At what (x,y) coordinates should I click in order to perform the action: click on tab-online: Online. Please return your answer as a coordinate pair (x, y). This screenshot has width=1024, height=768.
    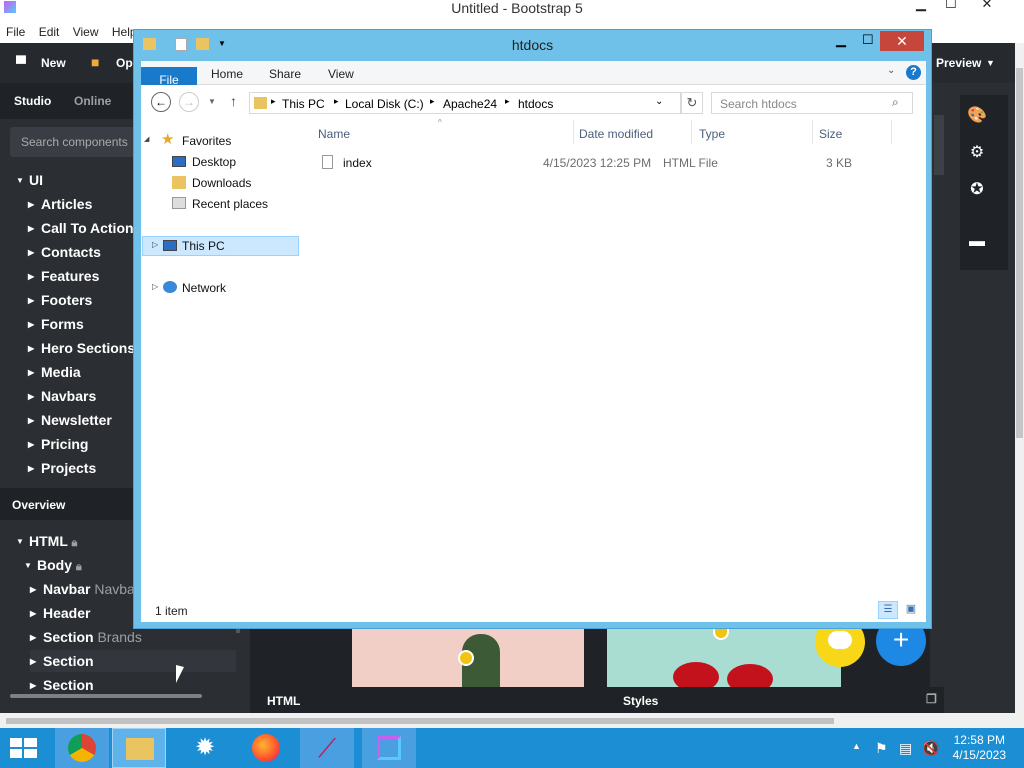
    Looking at the image, I should click on (92, 101).